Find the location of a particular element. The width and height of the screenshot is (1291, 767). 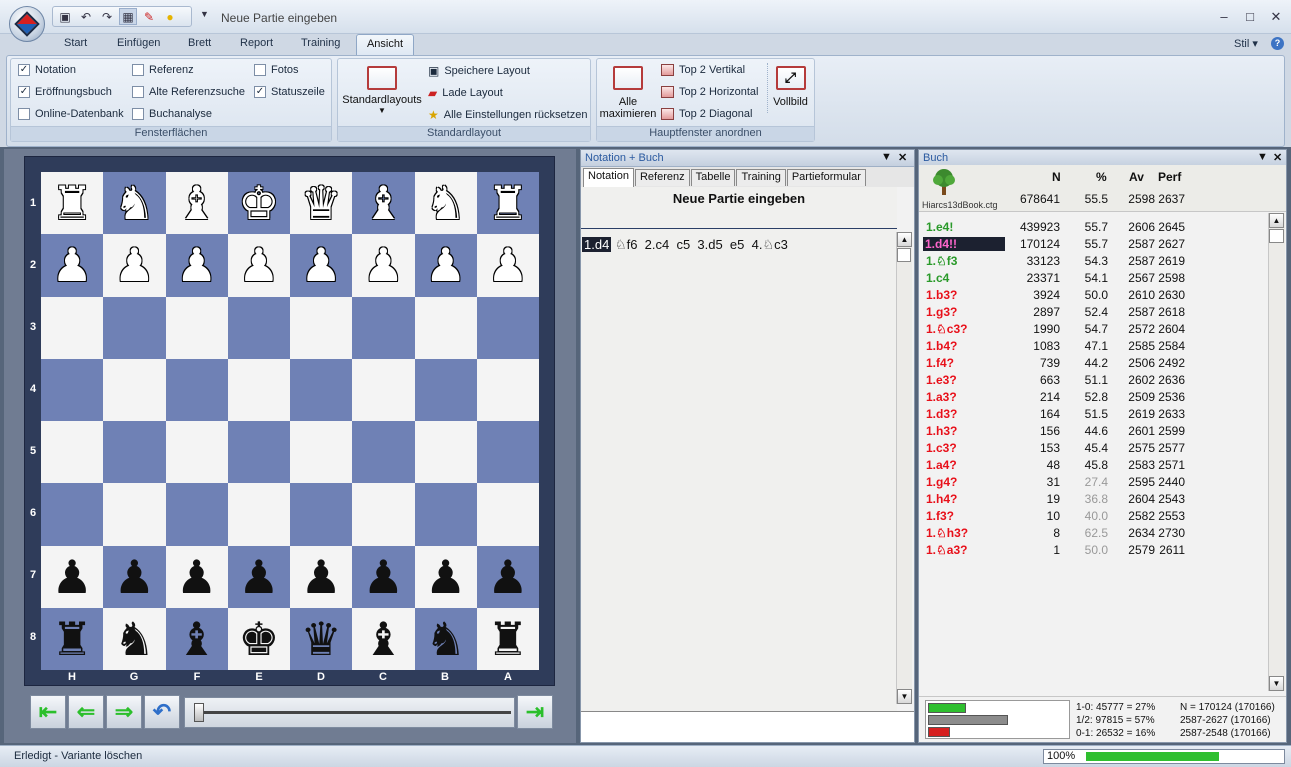

black-piece: ♞ is located at coordinates (445, 639).